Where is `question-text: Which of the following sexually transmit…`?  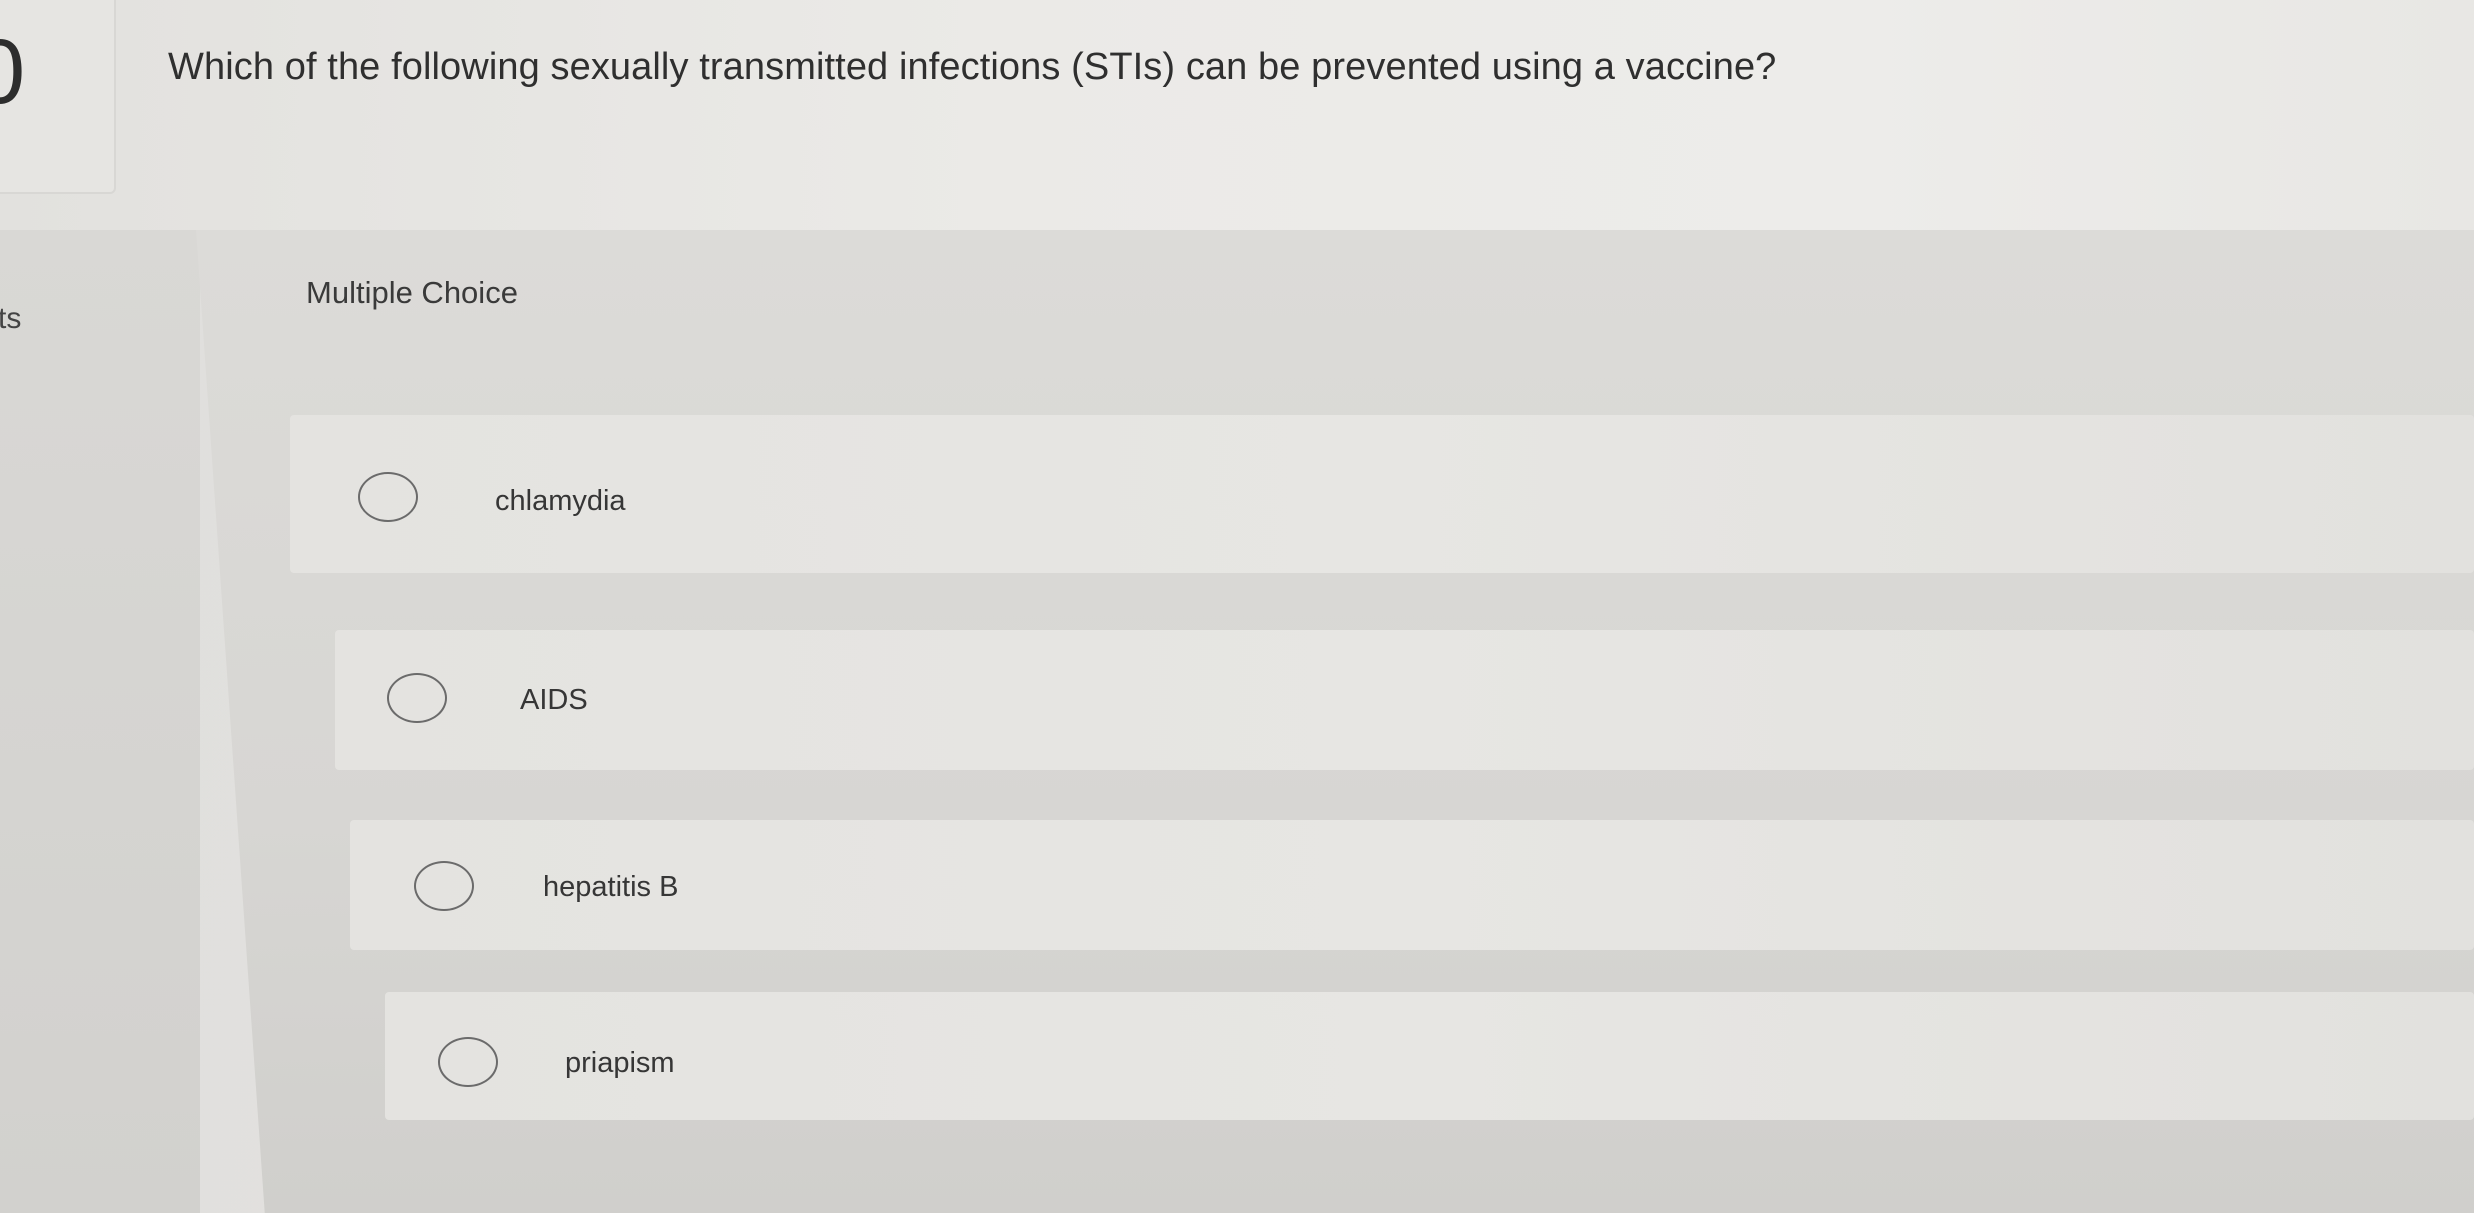
question-text: Which of the following sexually transmit… is located at coordinates (972, 67).